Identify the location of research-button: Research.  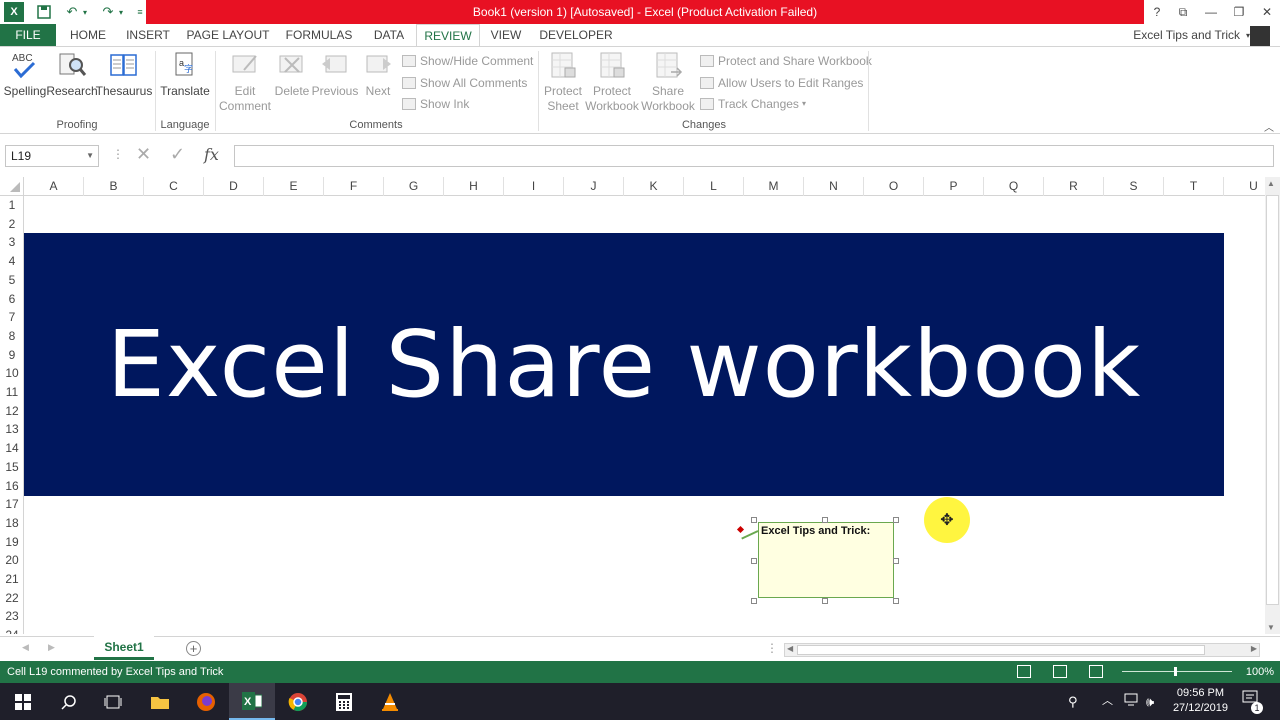
(72, 74).